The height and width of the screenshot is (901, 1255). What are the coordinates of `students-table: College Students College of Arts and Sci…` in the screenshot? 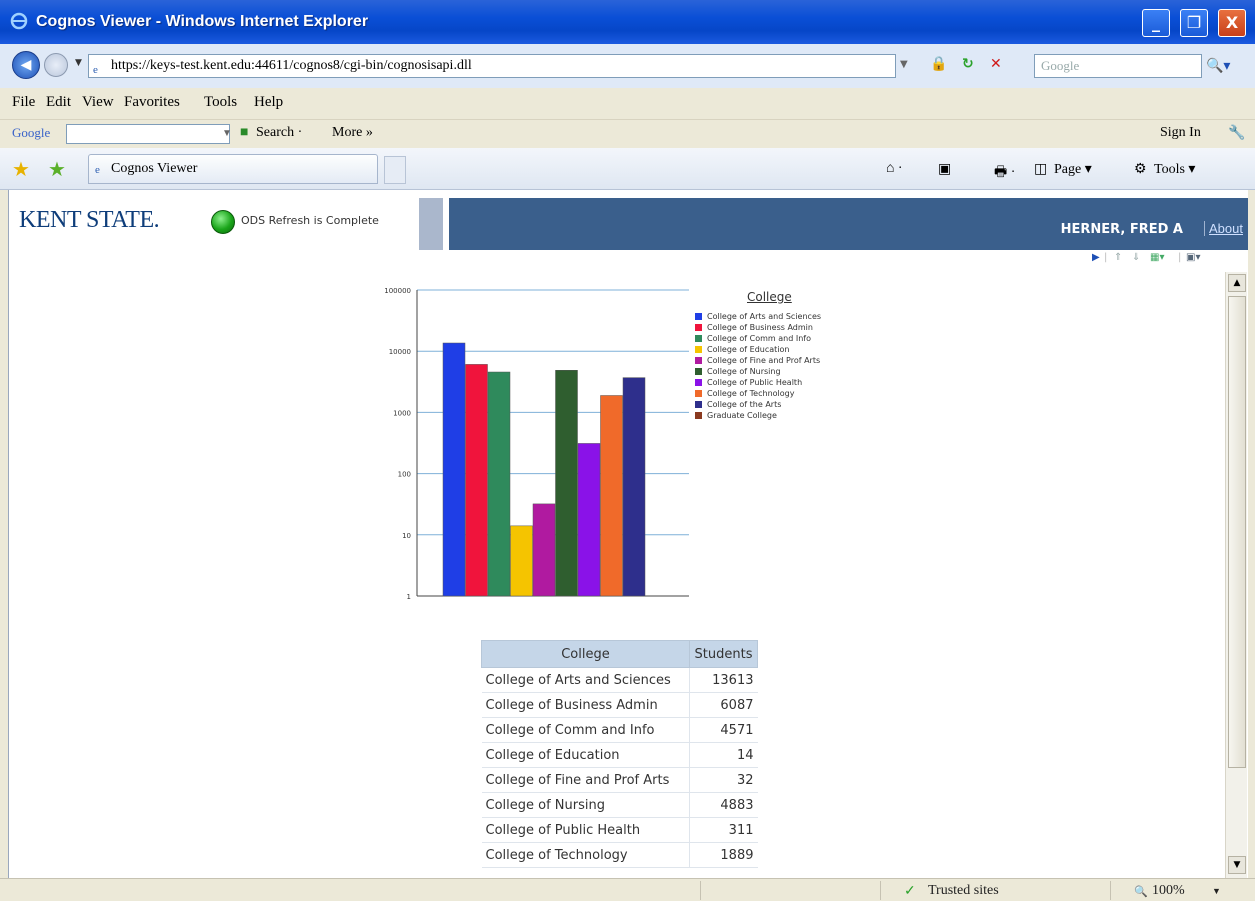 It's located at (619, 754).